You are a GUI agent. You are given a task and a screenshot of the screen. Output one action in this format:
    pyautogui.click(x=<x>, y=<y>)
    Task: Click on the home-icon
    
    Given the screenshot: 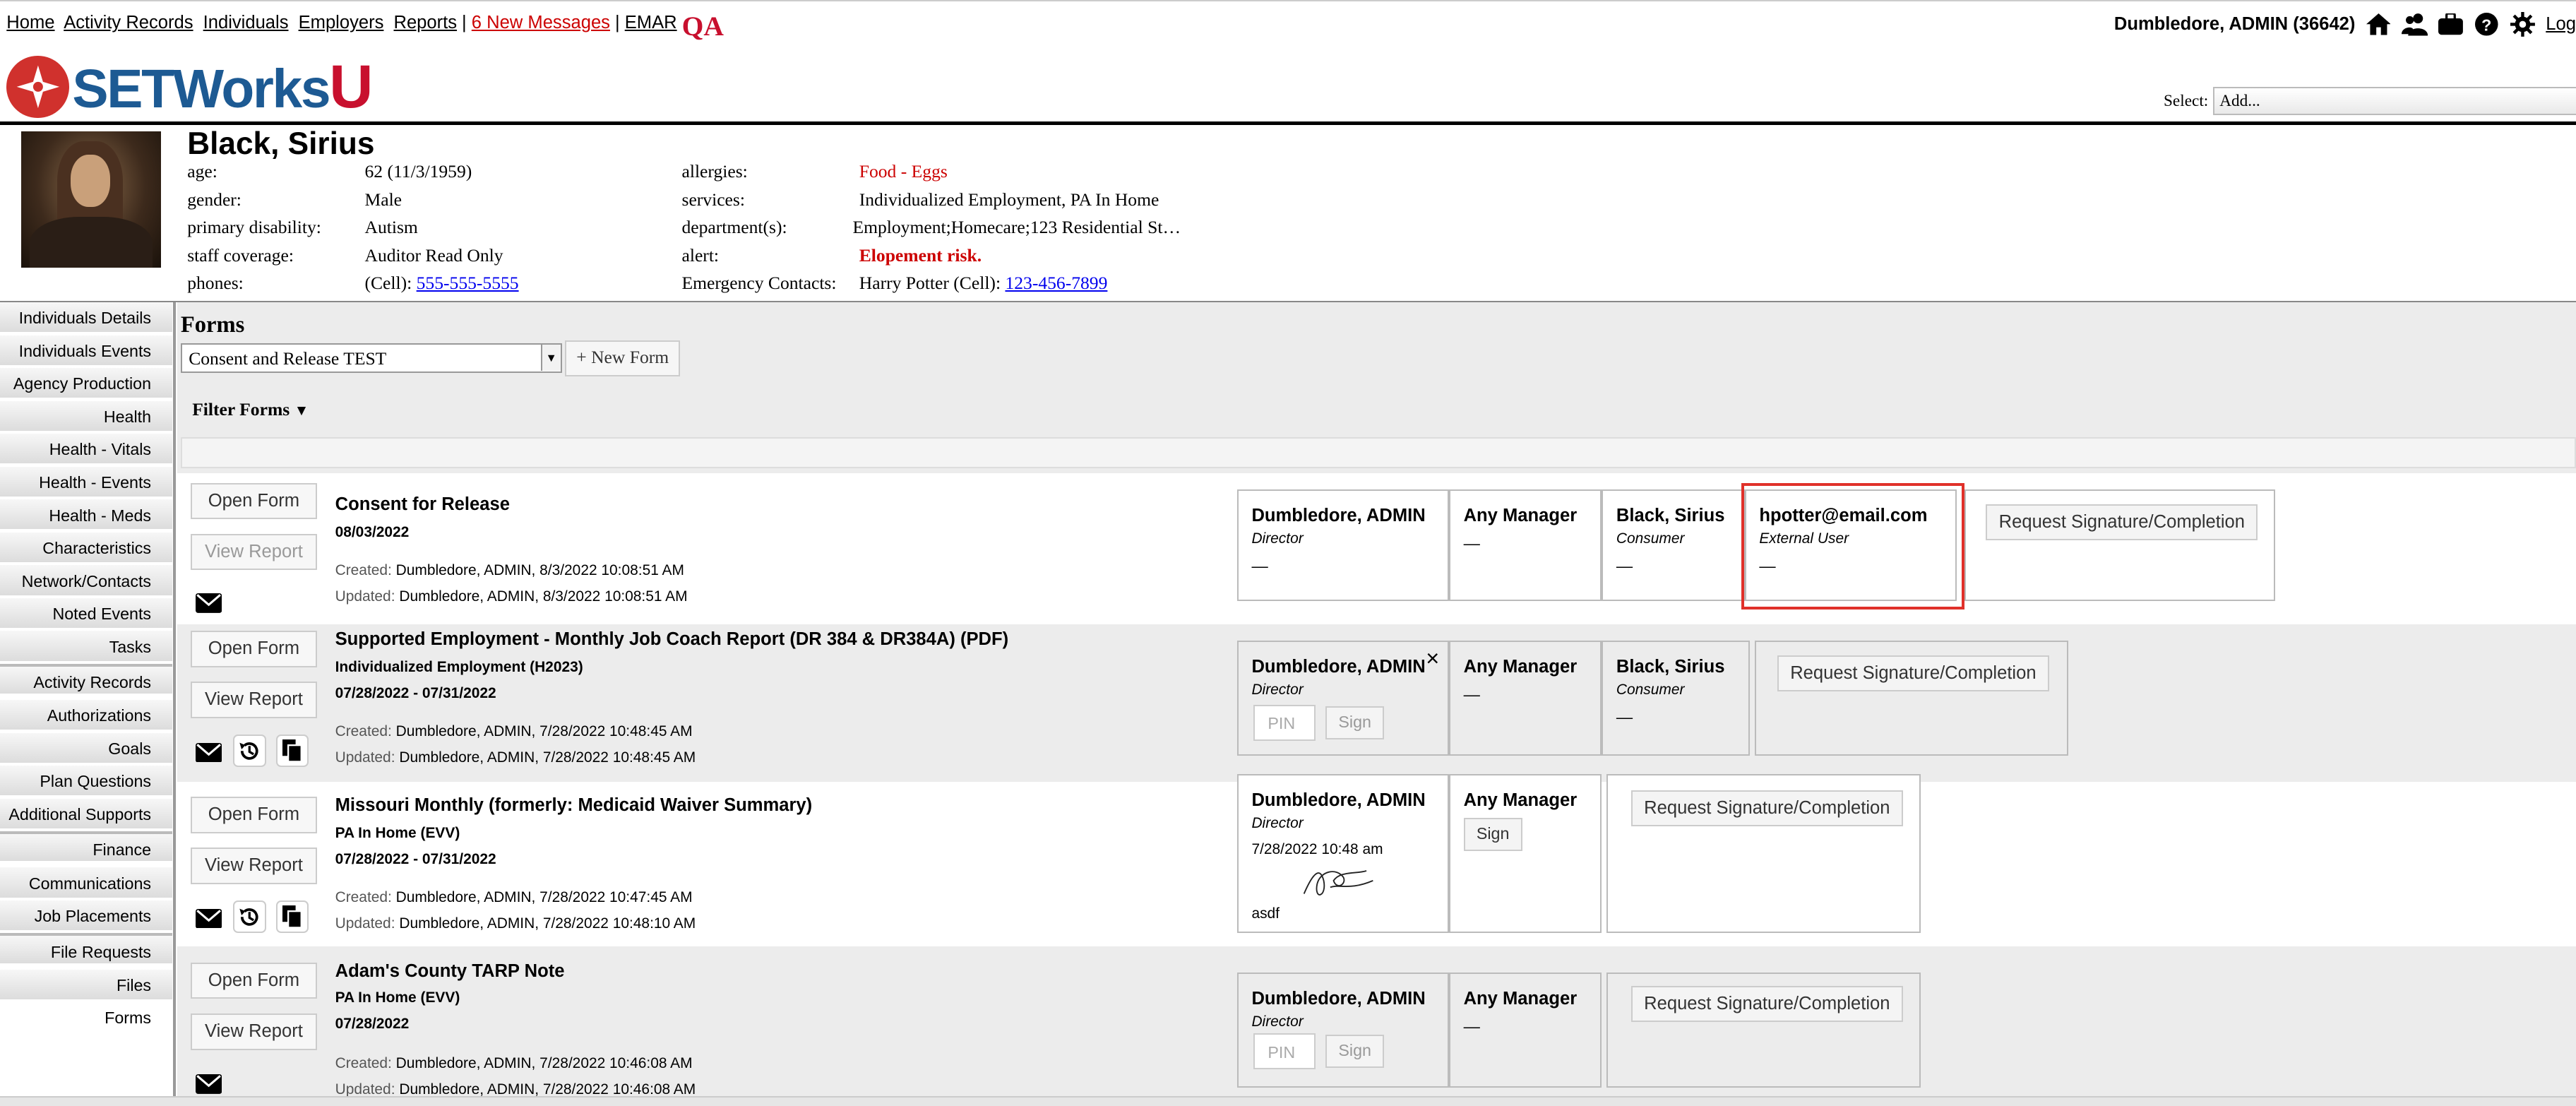 What is the action you would take?
    pyautogui.click(x=2378, y=24)
    